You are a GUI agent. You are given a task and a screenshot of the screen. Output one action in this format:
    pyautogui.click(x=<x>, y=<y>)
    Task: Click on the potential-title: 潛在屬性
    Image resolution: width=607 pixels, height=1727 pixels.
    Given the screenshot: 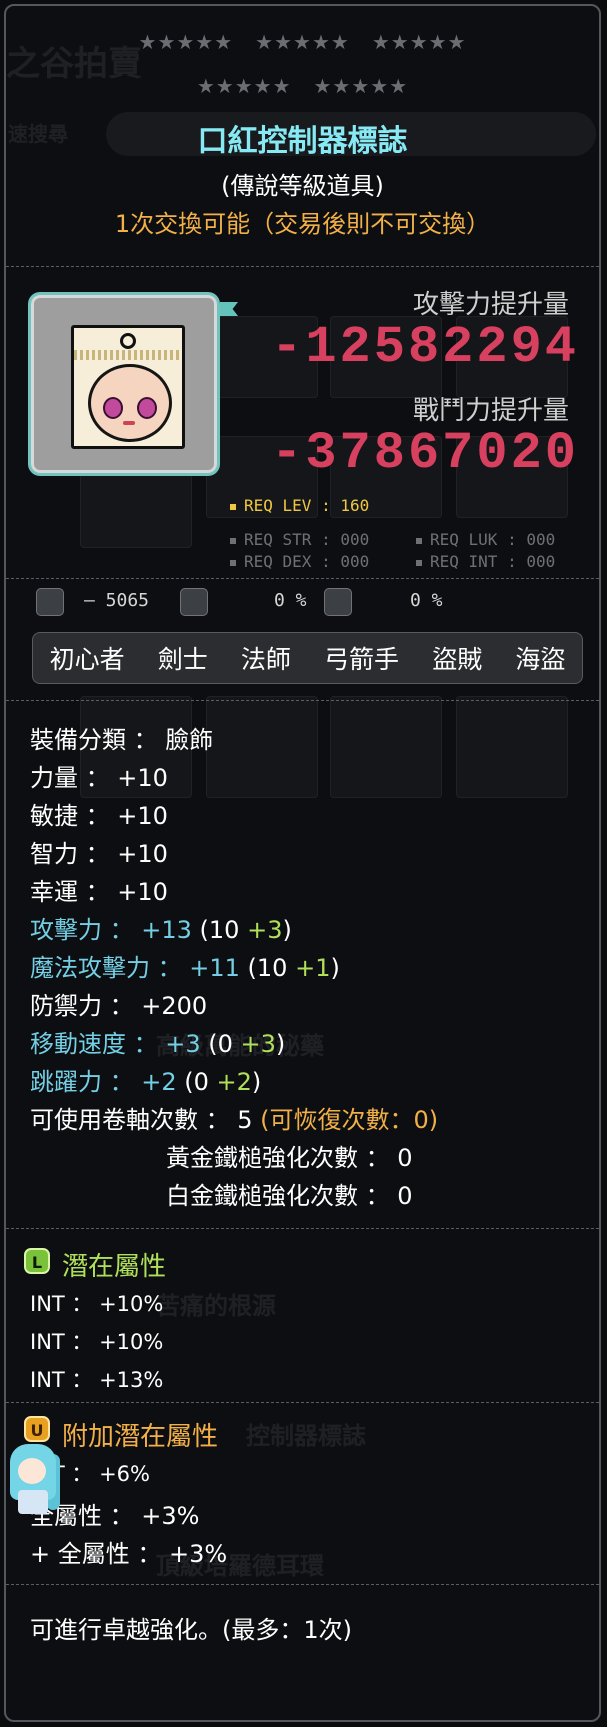 What is the action you would take?
    pyautogui.click(x=114, y=1267)
    